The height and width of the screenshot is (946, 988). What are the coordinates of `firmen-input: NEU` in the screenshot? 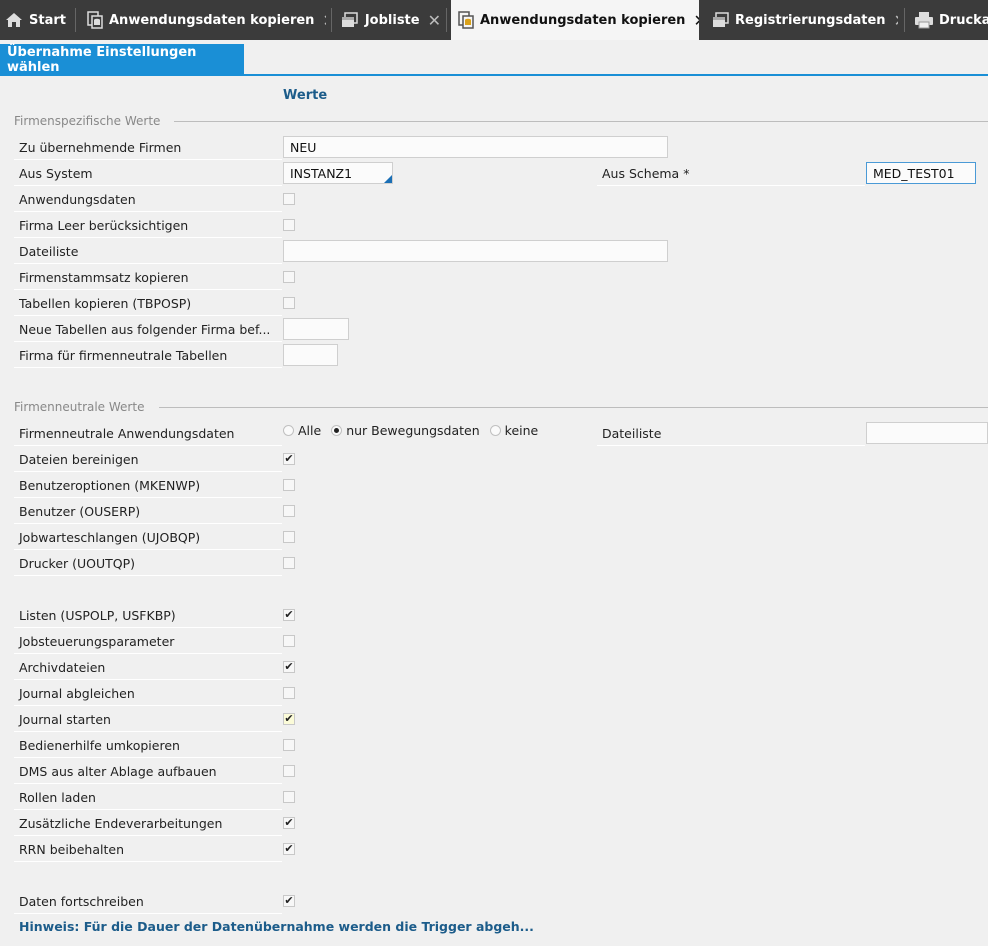 It's located at (475, 147).